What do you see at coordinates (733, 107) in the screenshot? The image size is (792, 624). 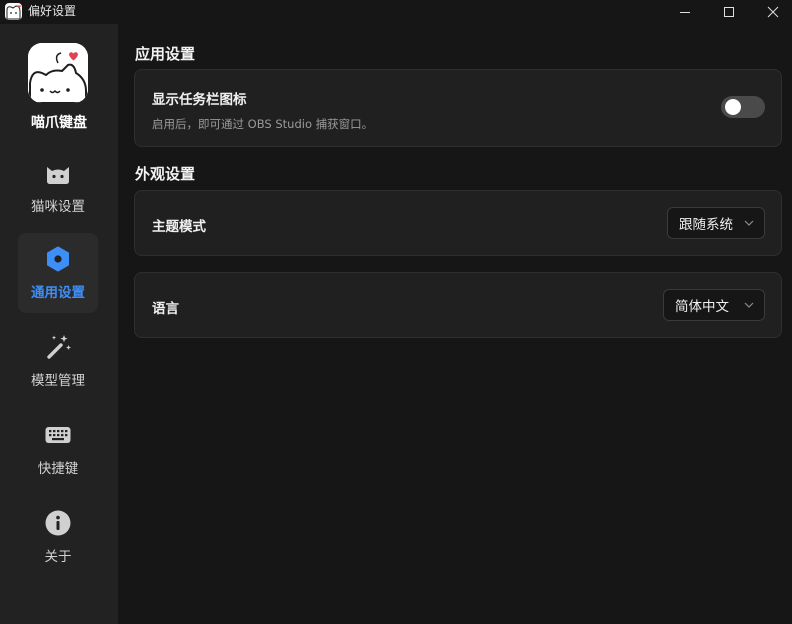 I see `toggle-knob` at bounding box center [733, 107].